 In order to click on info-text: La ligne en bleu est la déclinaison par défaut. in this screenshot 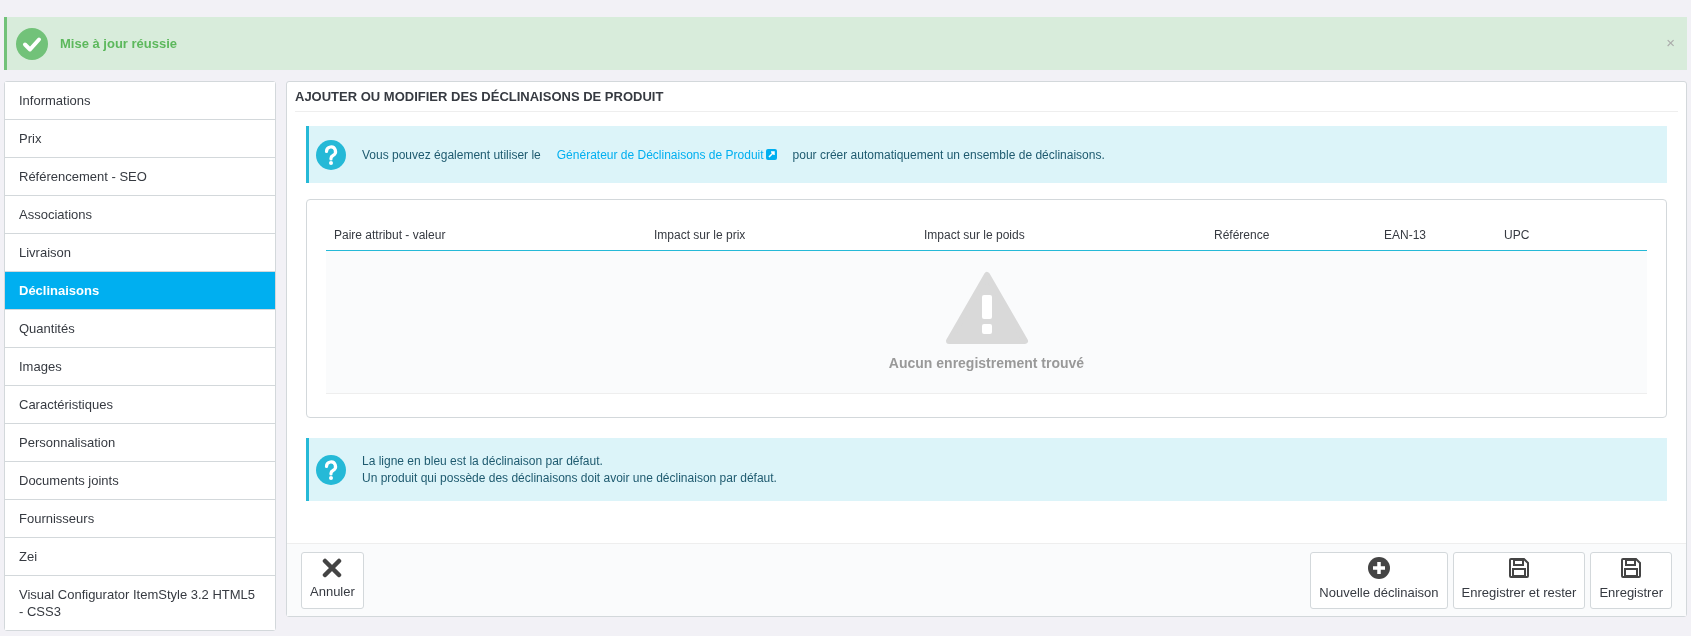, I will do `click(483, 461)`.